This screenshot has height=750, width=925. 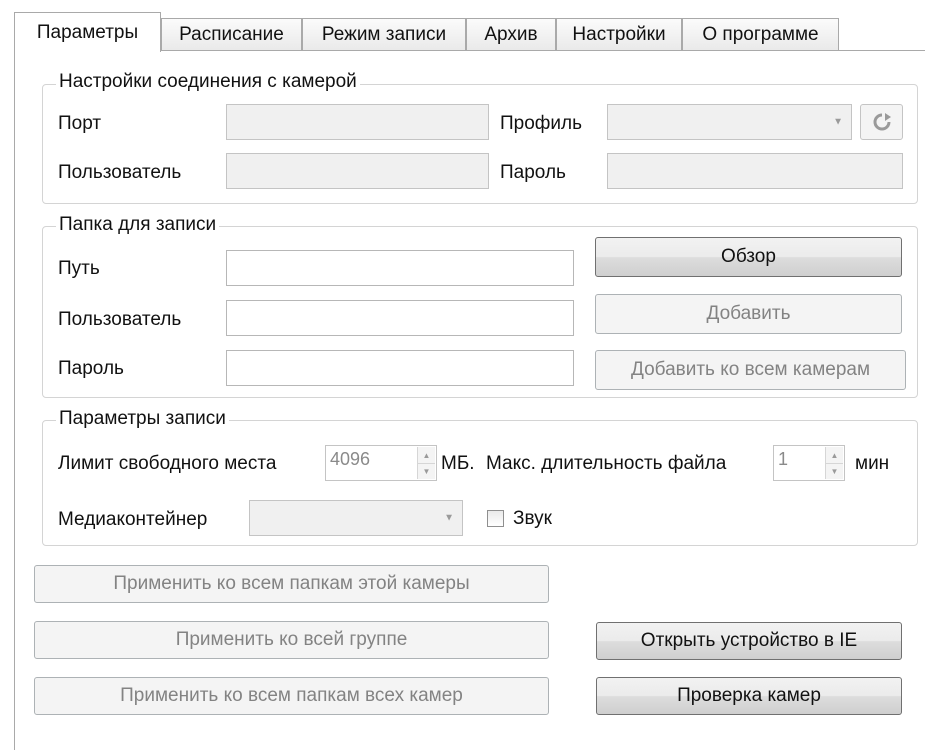 What do you see at coordinates (729, 122) in the screenshot?
I see `profile-combobox: ▼` at bounding box center [729, 122].